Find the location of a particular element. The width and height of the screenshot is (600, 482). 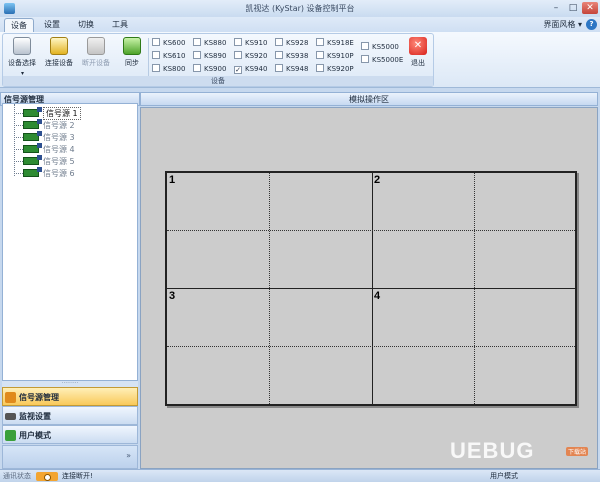

model-checkbox-ks890: KS890 is located at coordinates (209, 56).